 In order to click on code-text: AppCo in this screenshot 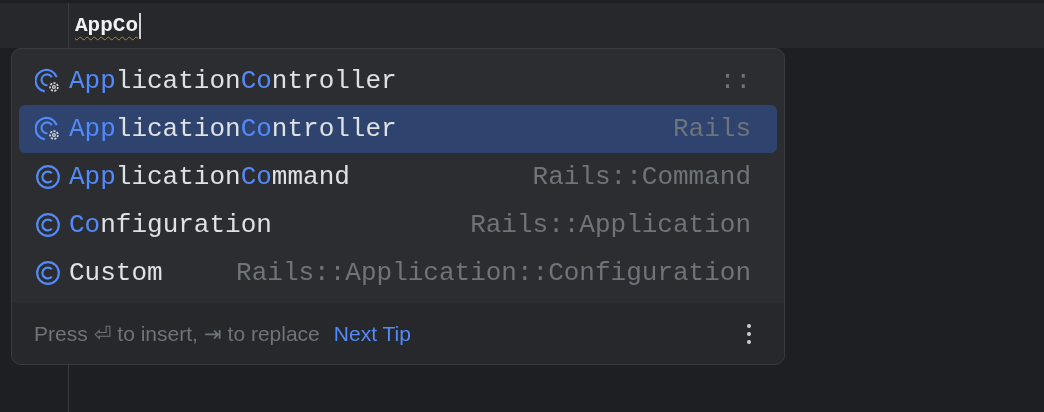, I will do `click(106, 25)`.